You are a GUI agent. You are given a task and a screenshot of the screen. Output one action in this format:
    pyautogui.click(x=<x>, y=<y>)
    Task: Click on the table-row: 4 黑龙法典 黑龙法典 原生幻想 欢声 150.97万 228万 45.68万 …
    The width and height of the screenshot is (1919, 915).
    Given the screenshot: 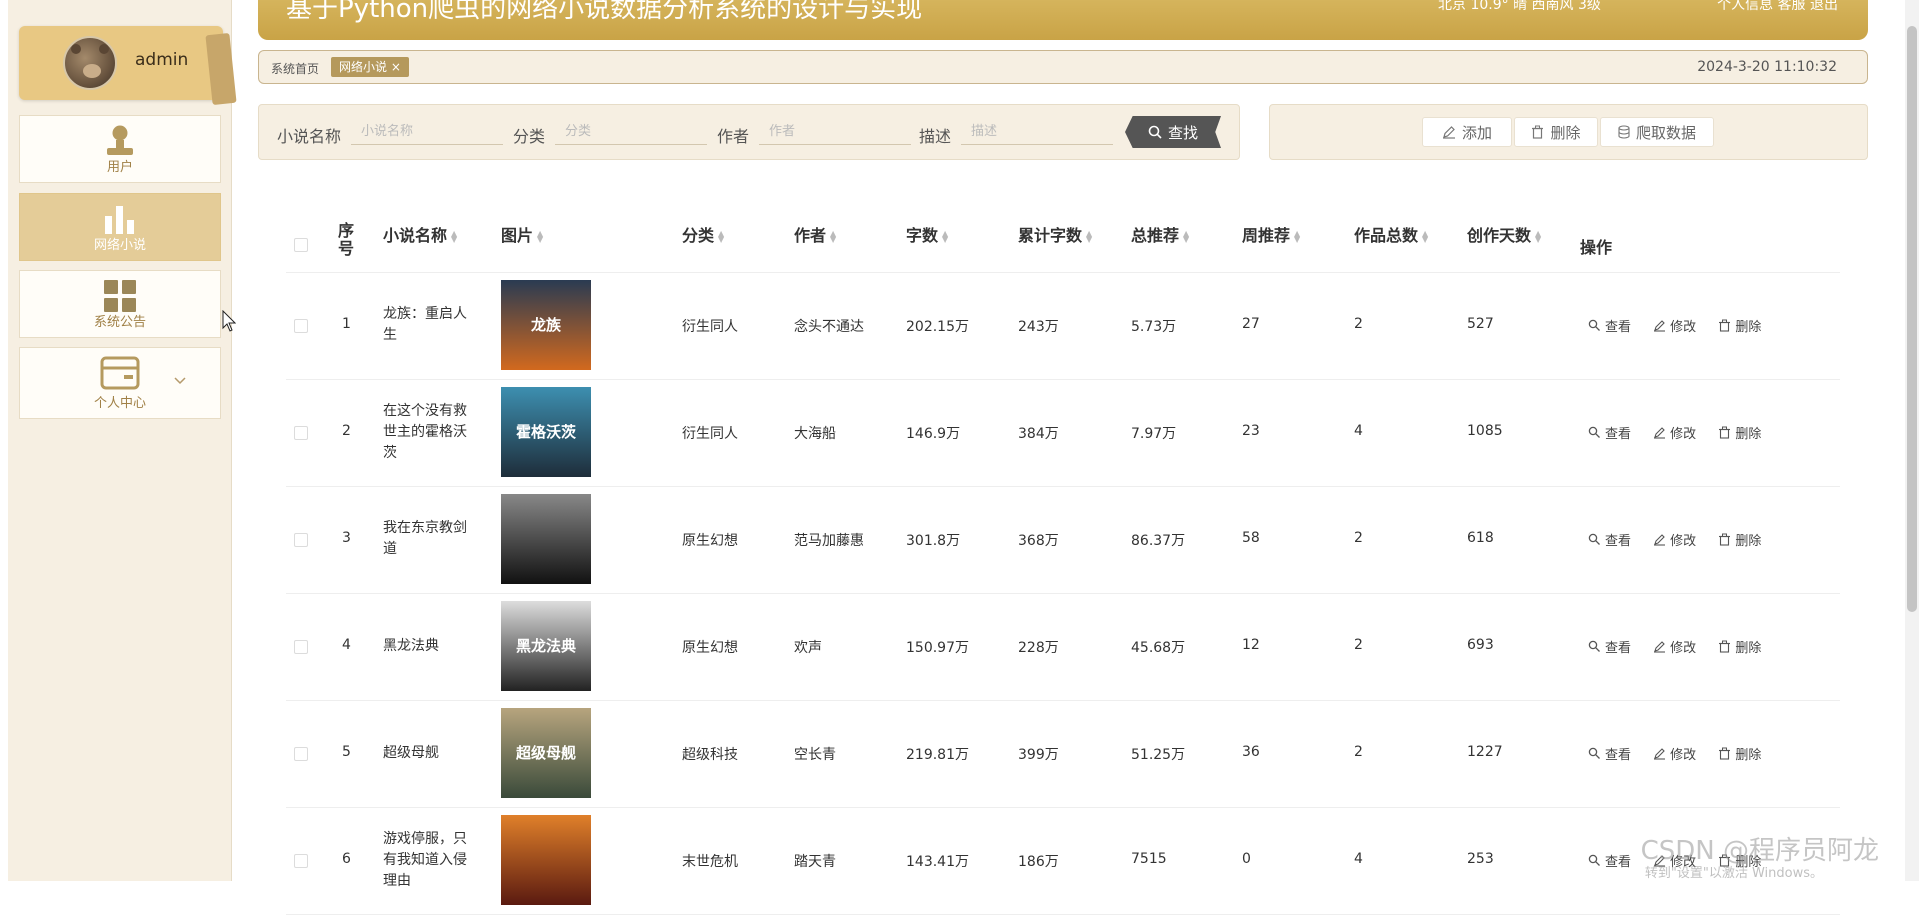 What is the action you would take?
    pyautogui.click(x=1063, y=647)
    